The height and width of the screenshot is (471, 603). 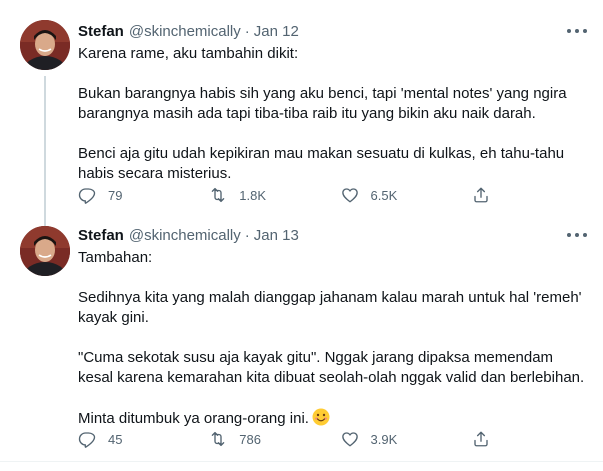 What do you see at coordinates (332, 32) in the screenshot?
I see `tweet-header: Stefan @skinchemically · Jan 12` at bounding box center [332, 32].